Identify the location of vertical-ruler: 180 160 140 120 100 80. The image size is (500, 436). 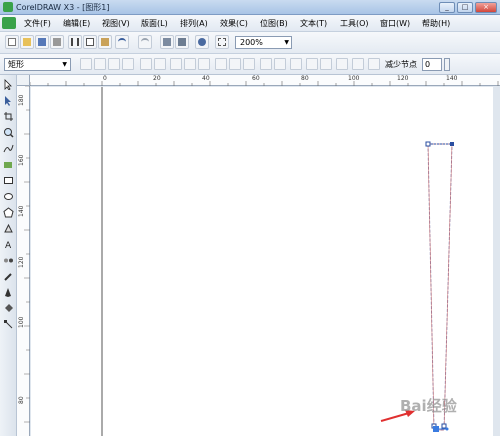
(23, 261).